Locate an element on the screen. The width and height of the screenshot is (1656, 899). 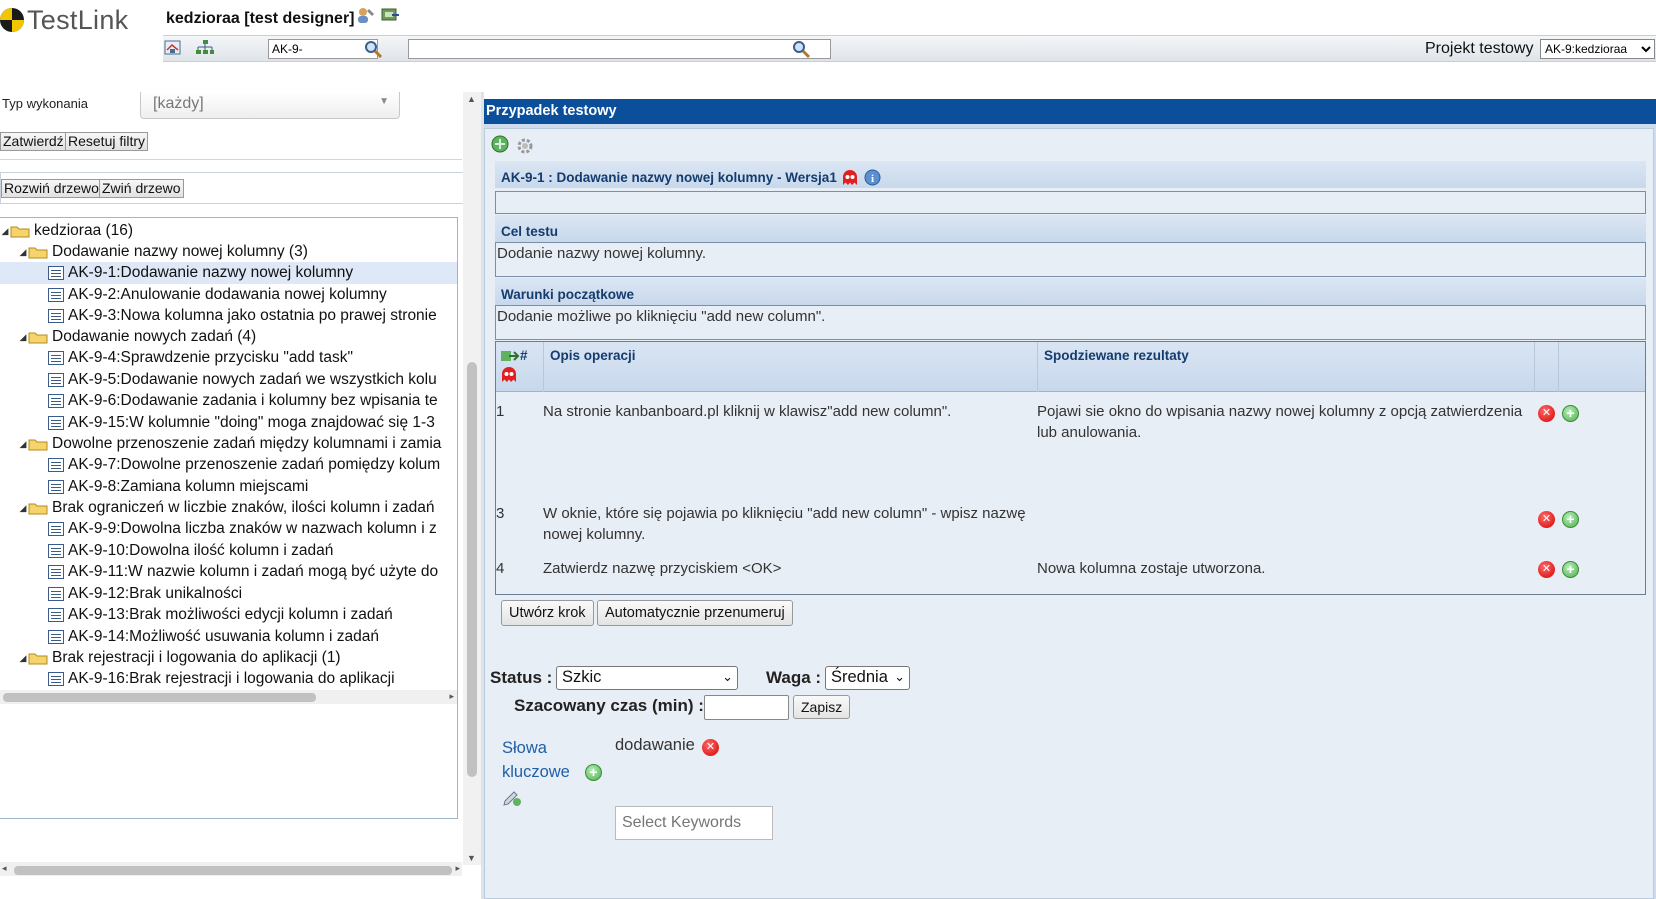
add-keyword-icon is located at coordinates (593, 772).